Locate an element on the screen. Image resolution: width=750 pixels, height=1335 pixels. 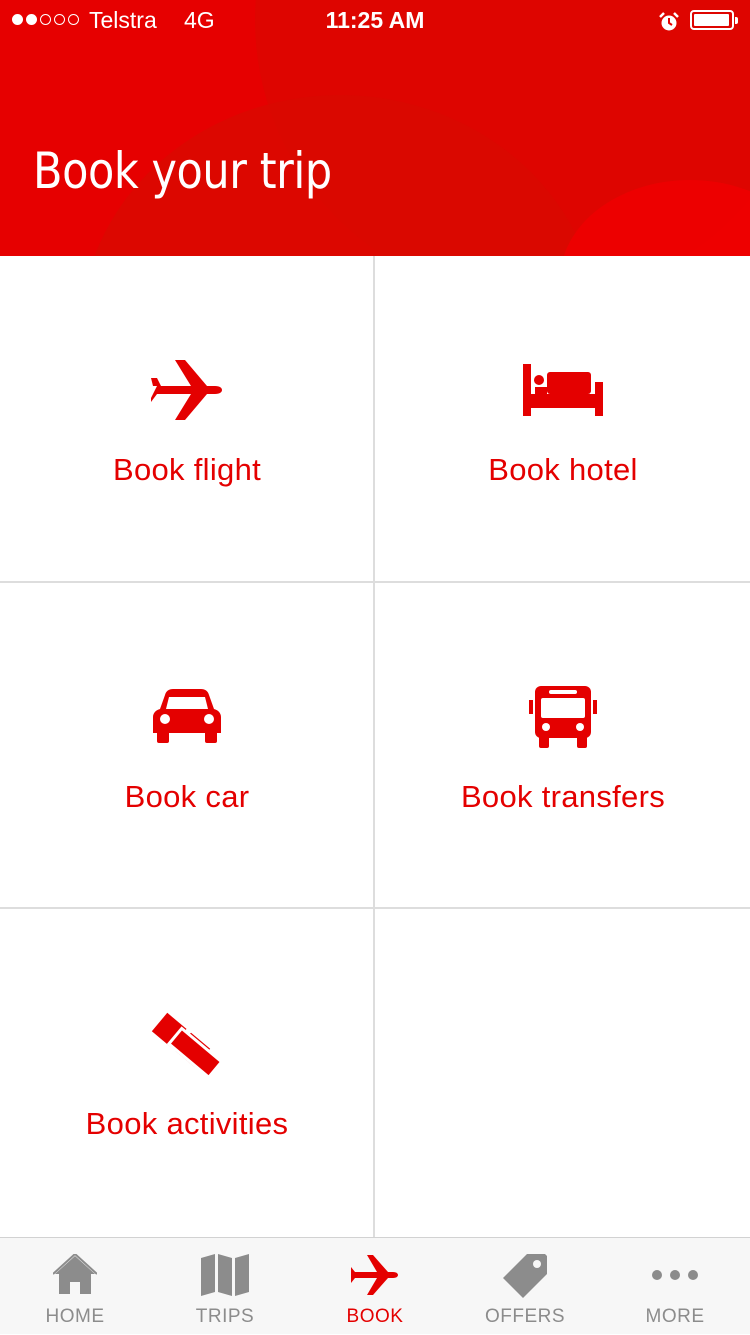
tile-label: Book transfers is located at coordinates (563, 796).